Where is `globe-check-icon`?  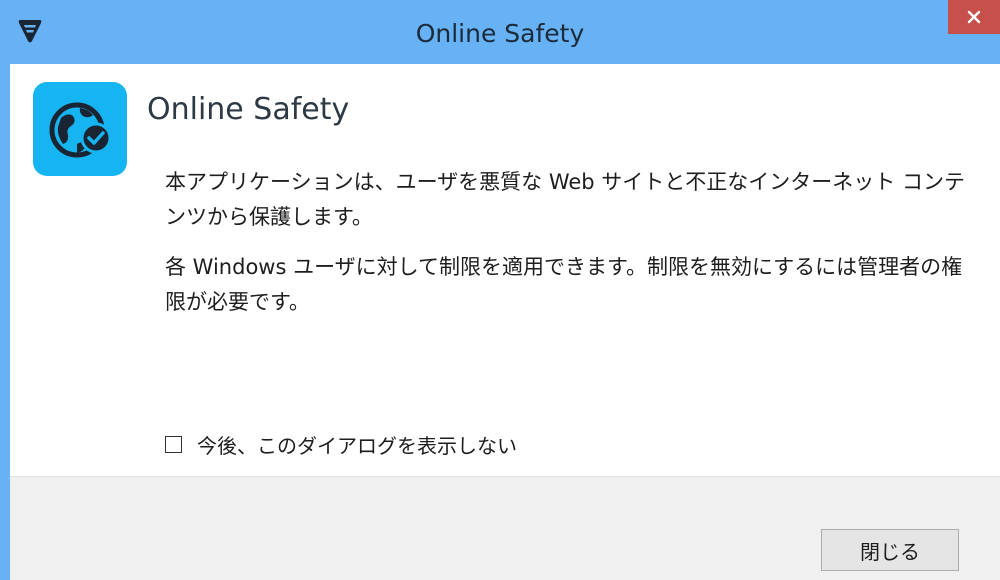 globe-check-icon is located at coordinates (80, 129).